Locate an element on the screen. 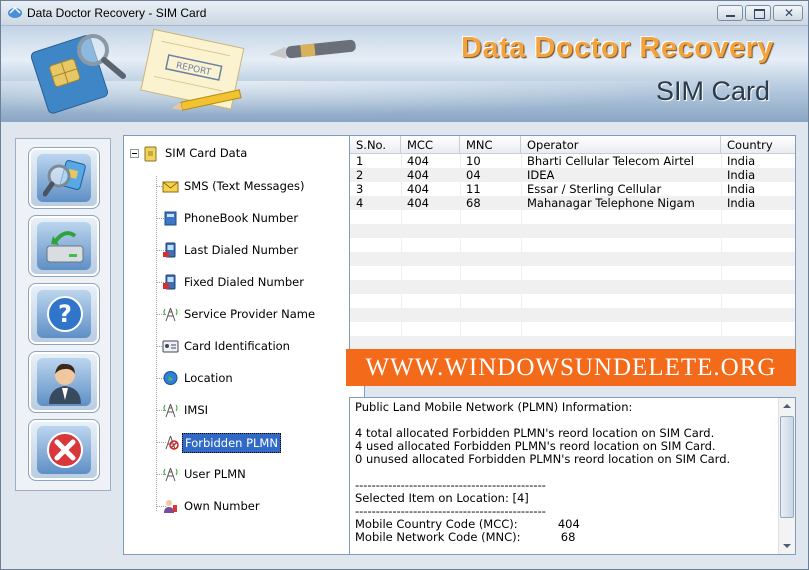 This screenshot has height=570, width=809. cell-operator: Essar / Sterling Cellular is located at coordinates (594, 189).